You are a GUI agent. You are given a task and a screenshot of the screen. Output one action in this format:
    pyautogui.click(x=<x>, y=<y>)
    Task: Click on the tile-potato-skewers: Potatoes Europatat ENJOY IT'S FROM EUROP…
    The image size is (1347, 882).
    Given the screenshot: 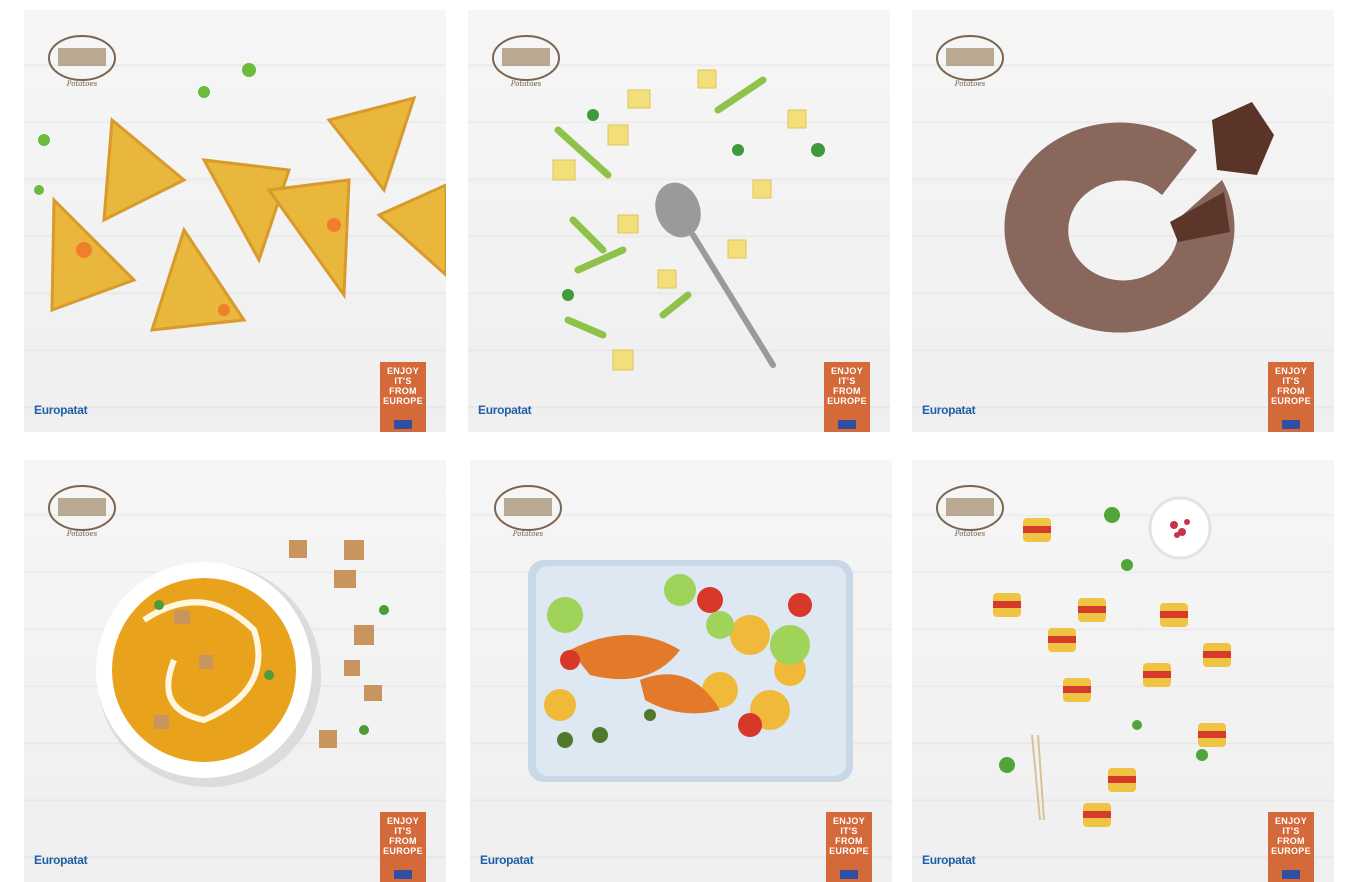 What is the action you would take?
    pyautogui.click(x=1123, y=671)
    